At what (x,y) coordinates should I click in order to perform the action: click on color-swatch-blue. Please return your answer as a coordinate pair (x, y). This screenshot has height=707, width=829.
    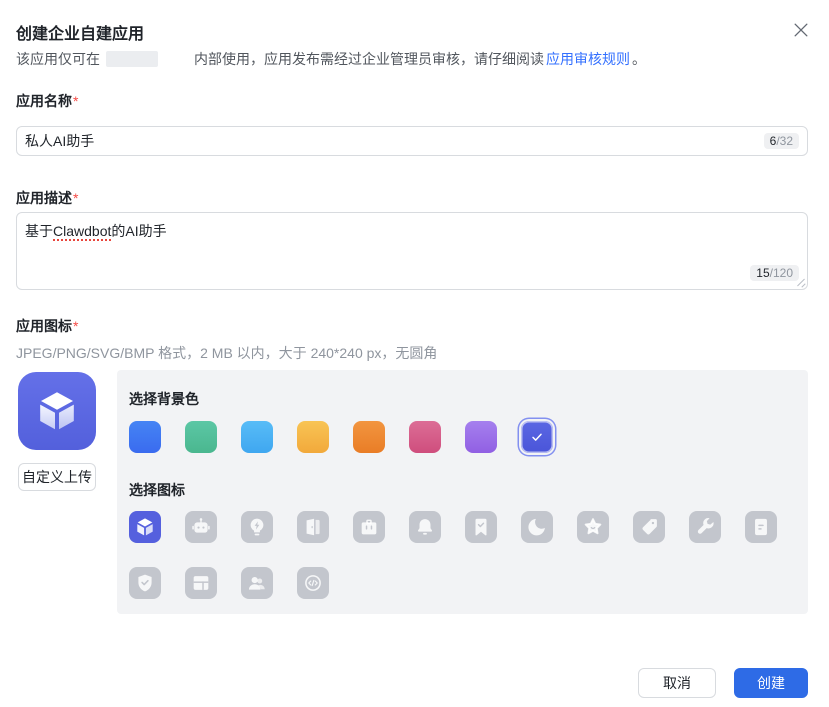
    Looking at the image, I should click on (145, 437).